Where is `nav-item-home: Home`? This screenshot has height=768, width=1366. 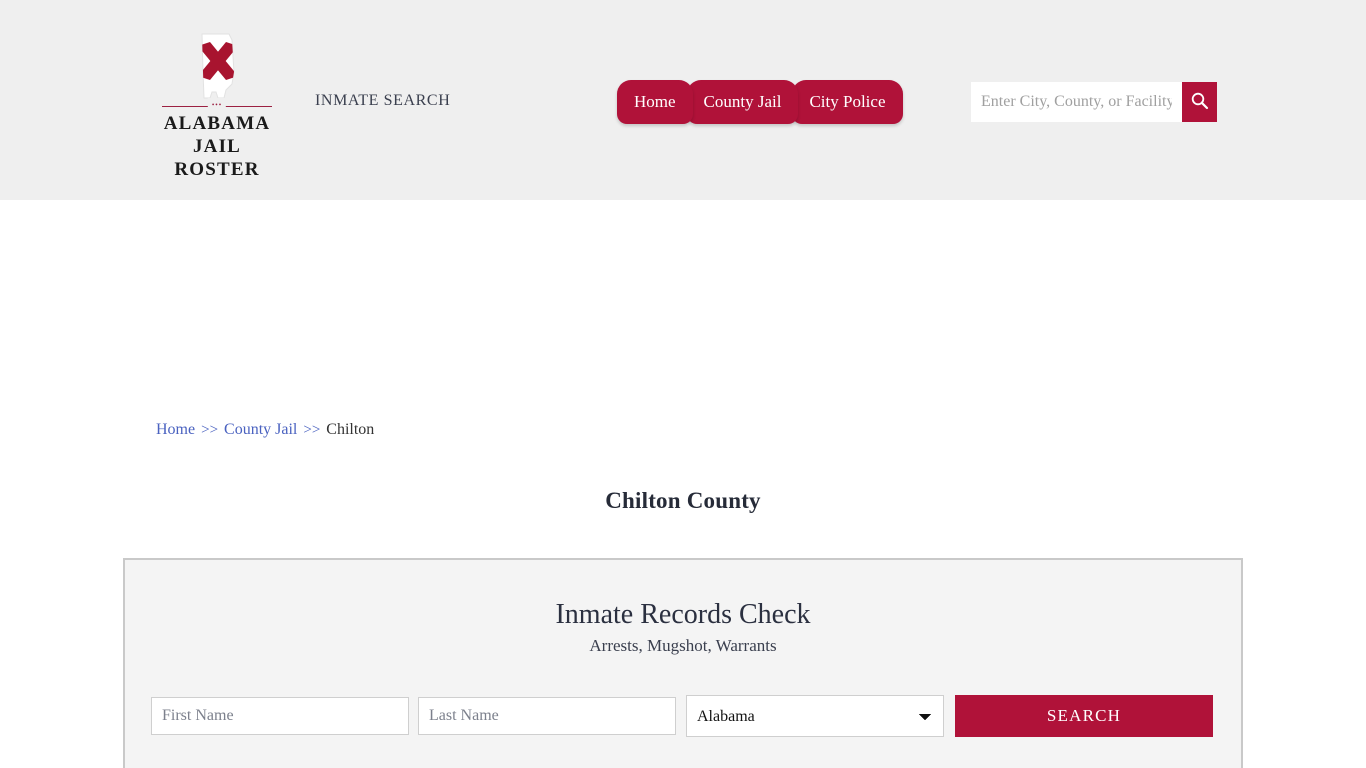
nav-item-home: Home is located at coordinates (655, 102).